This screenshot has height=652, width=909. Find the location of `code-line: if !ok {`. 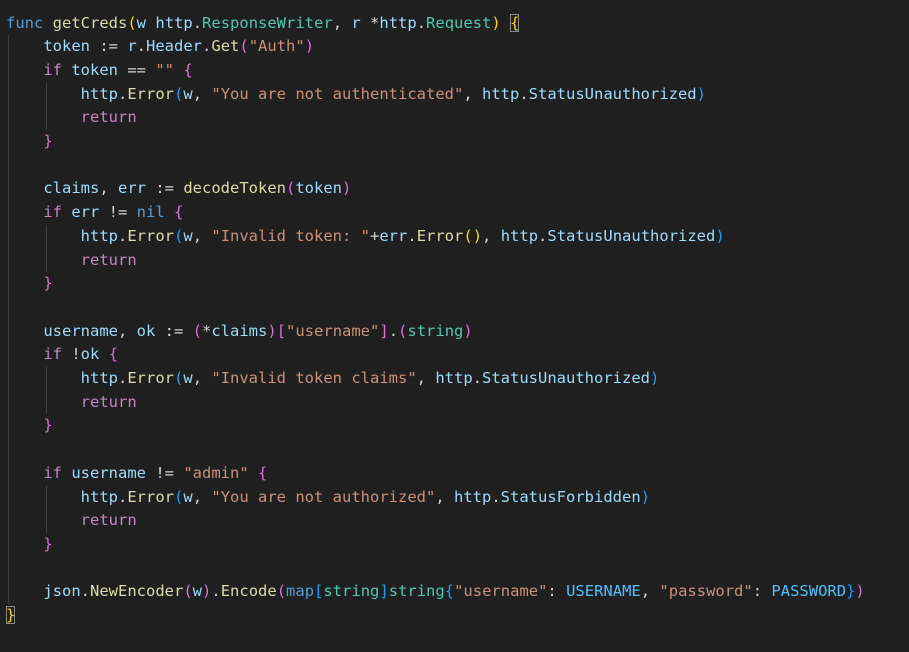

code-line: if !ok { is located at coordinates (62, 355).